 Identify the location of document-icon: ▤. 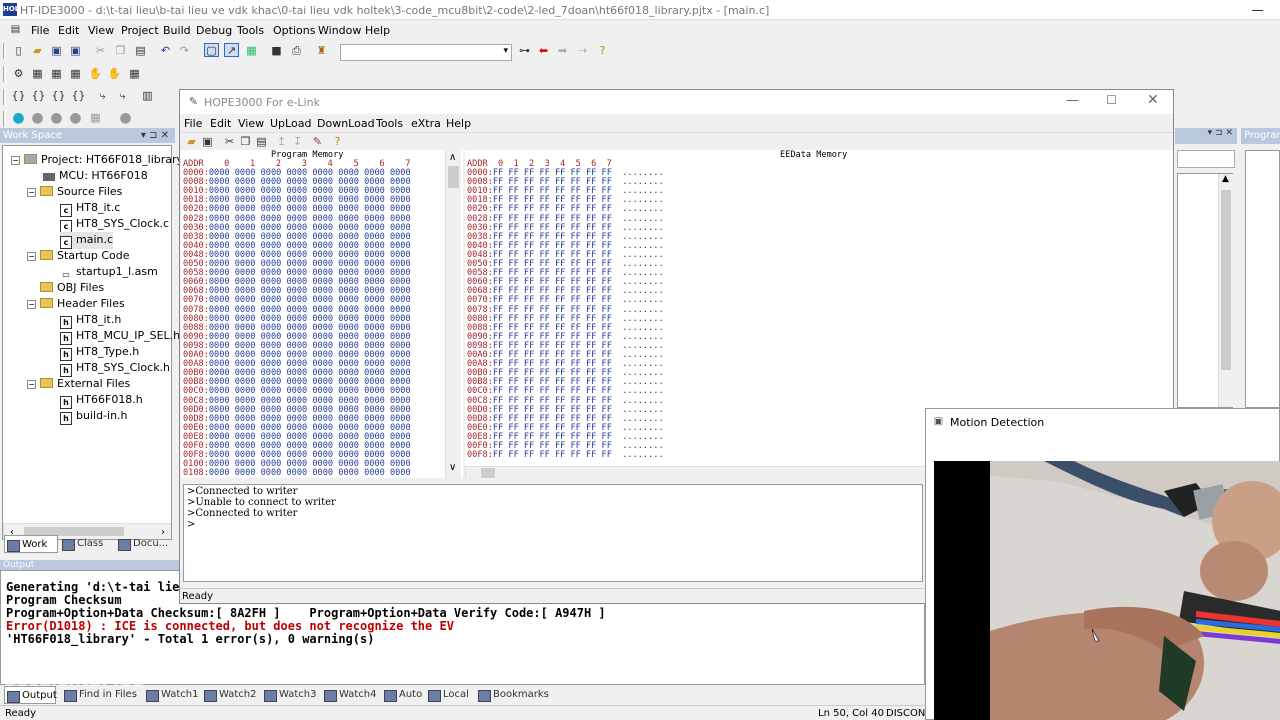
(15, 30).